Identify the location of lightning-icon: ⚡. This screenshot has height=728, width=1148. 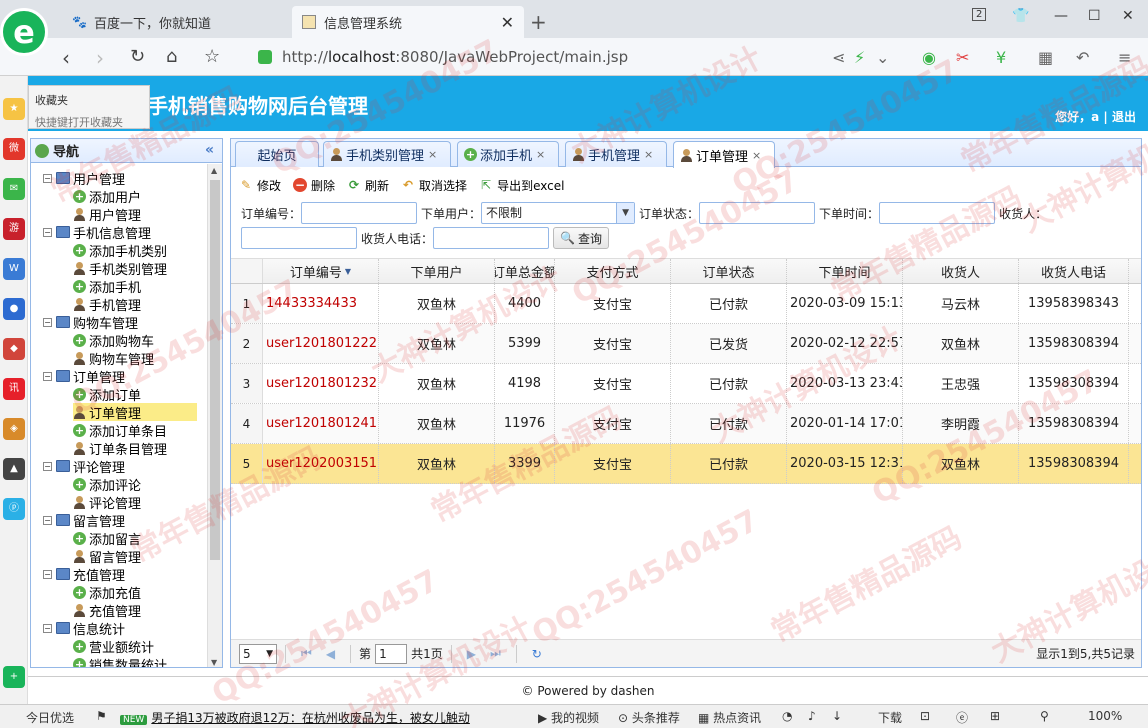
(859, 57).